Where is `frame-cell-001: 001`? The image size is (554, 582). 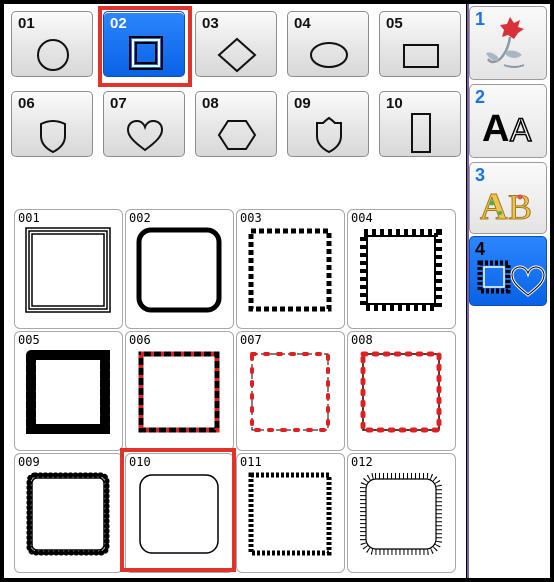 frame-cell-001: 001 is located at coordinates (68, 269).